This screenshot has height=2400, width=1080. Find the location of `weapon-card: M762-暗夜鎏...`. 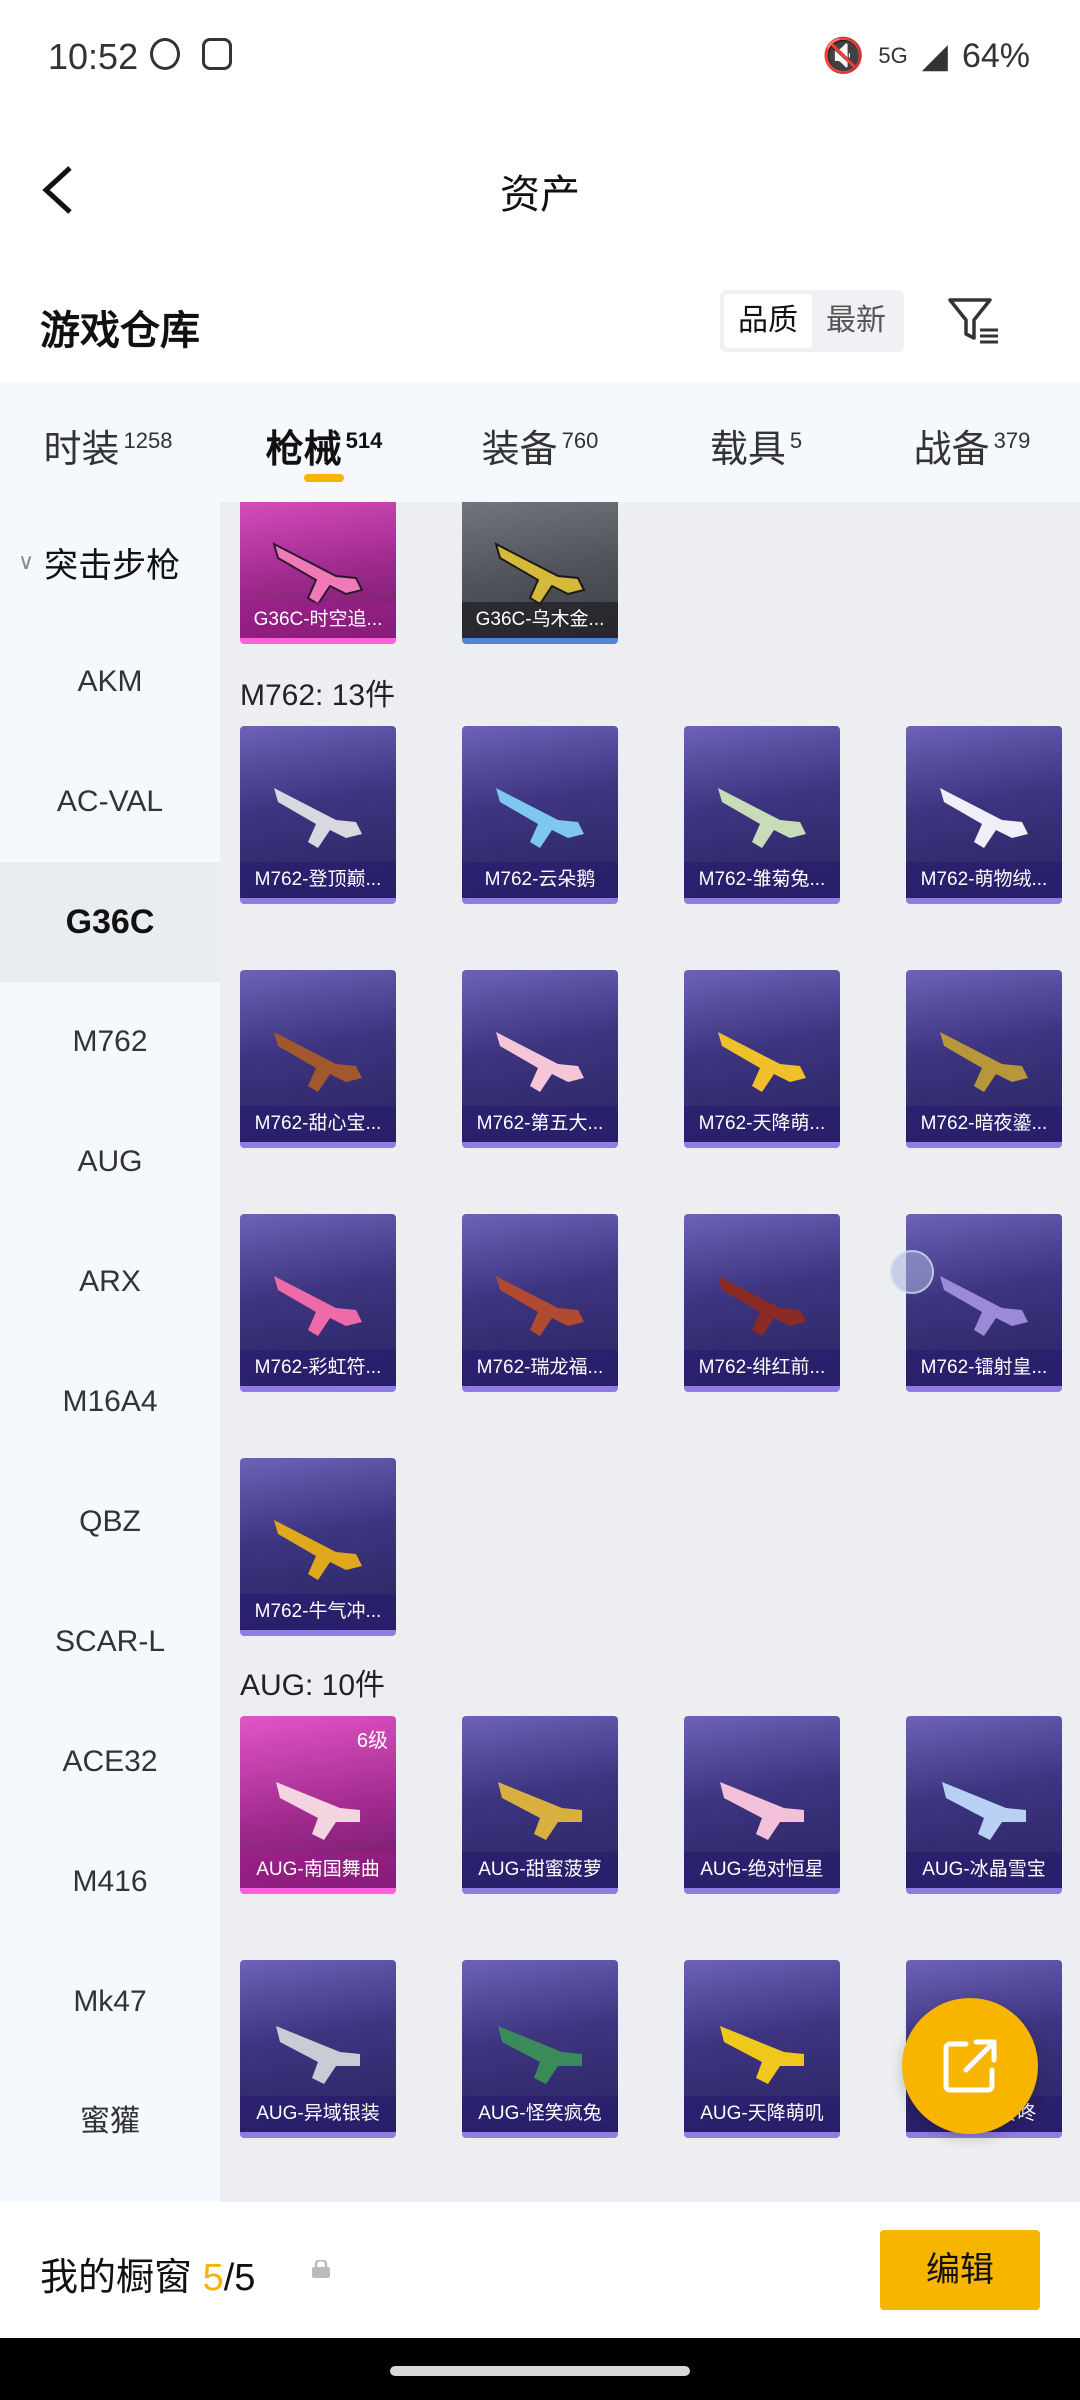

weapon-card: M762-暗夜鎏... is located at coordinates (984, 1059).